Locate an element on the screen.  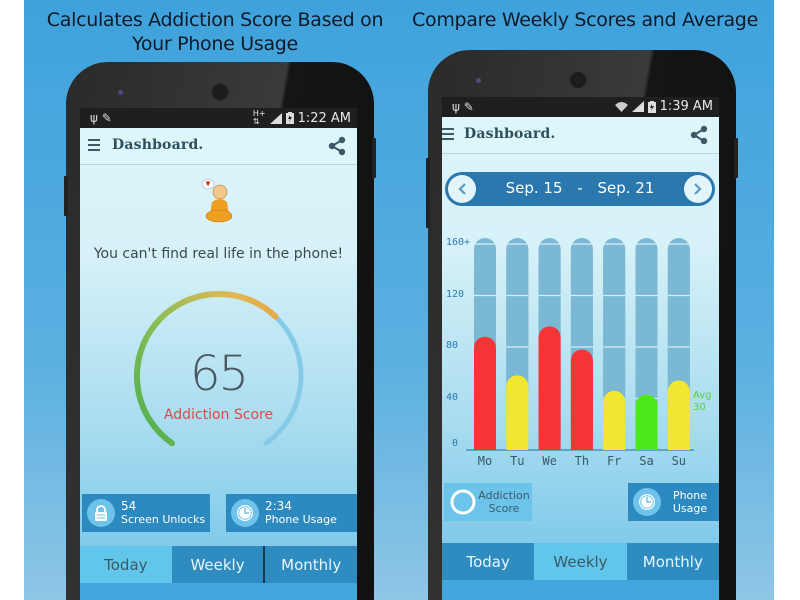
wifi-icon is located at coordinates (621, 107).